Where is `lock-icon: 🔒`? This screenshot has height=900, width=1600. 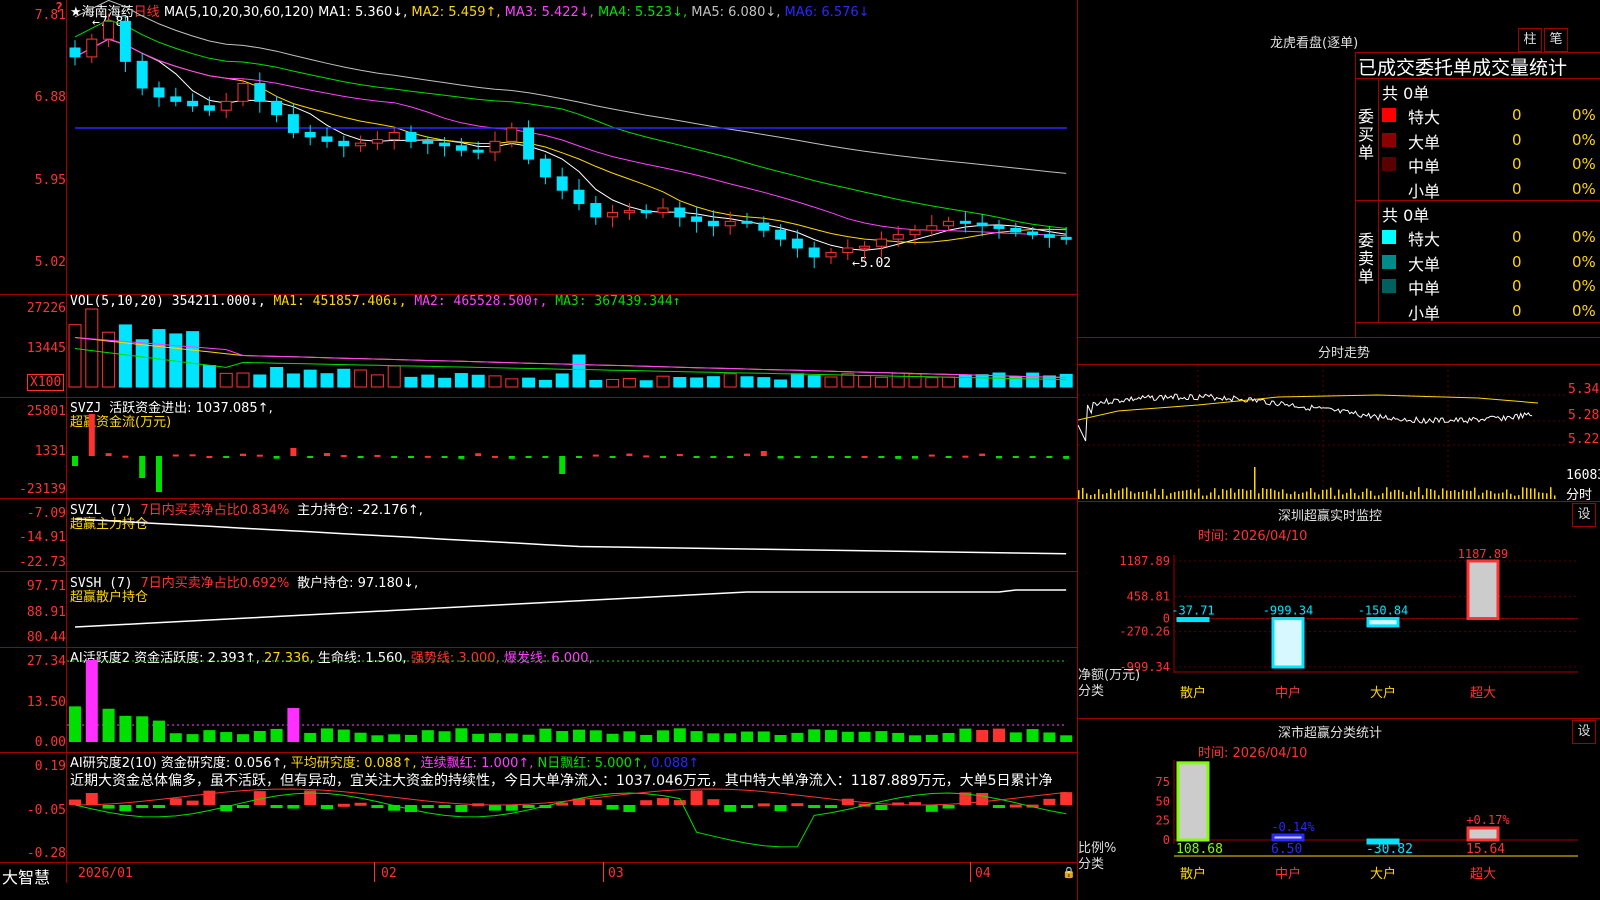 lock-icon: 🔒 is located at coordinates (1069, 872).